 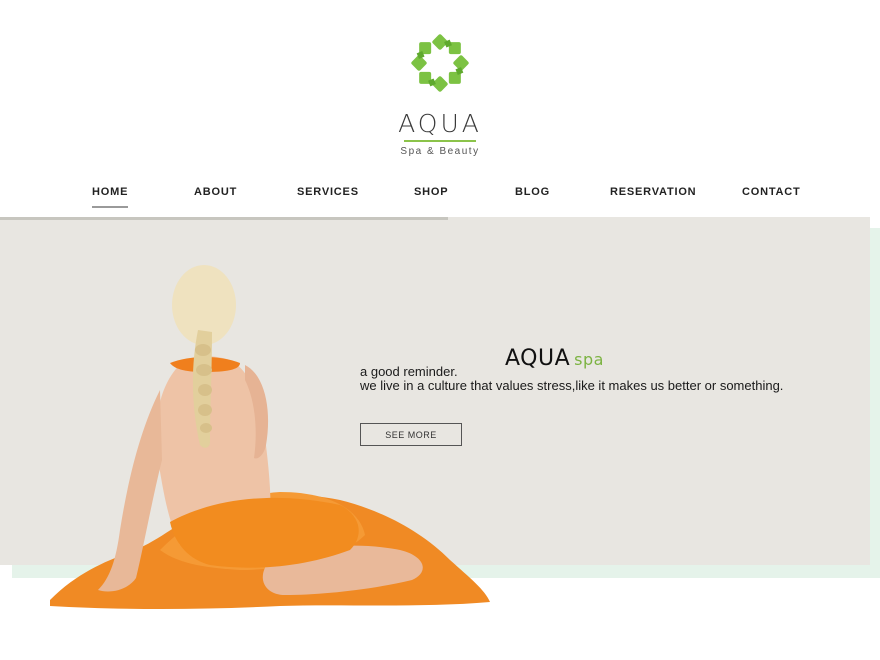 I want to click on see-more-button: SEE MORE, so click(x=411, y=434).